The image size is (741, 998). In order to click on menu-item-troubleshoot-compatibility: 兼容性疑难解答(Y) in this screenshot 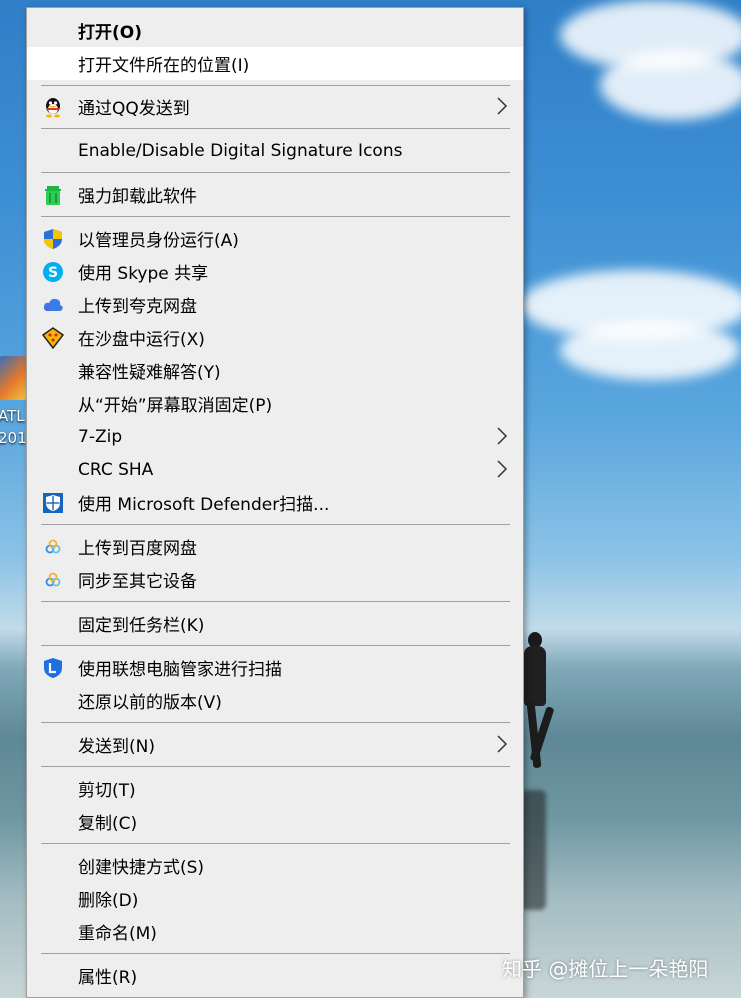, I will do `click(275, 370)`.